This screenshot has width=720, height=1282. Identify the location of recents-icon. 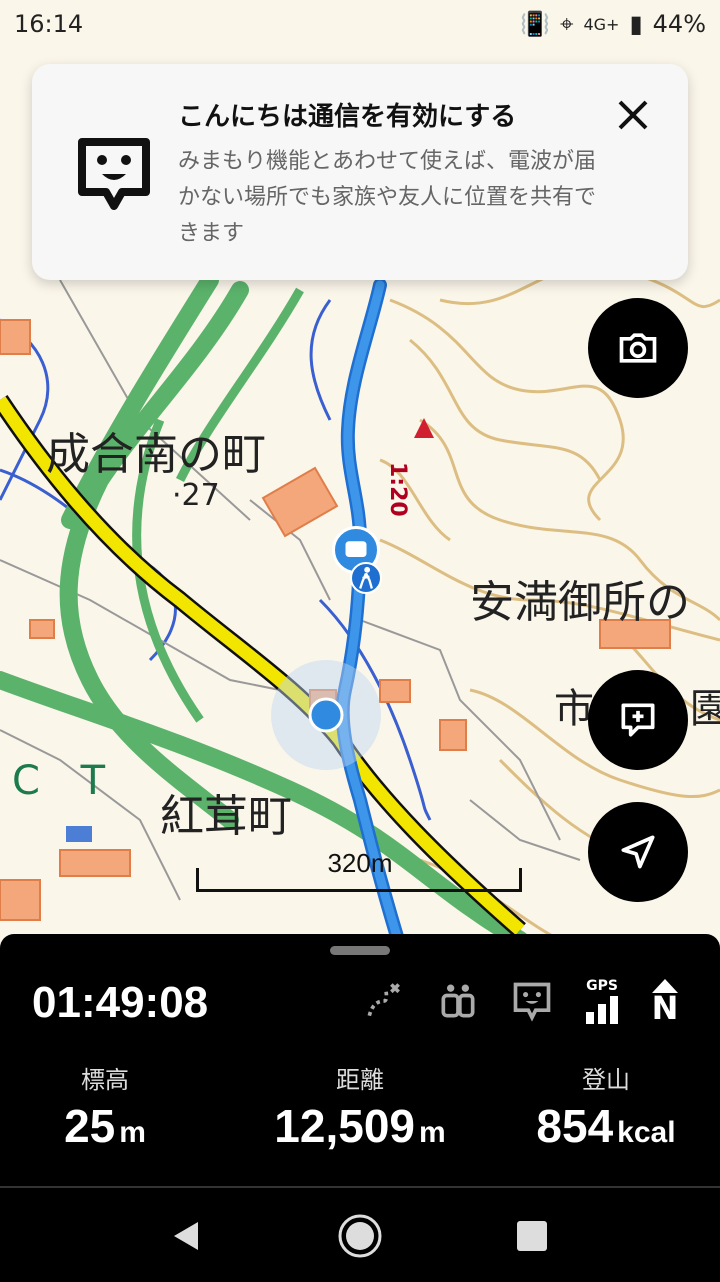
(532, 1236).